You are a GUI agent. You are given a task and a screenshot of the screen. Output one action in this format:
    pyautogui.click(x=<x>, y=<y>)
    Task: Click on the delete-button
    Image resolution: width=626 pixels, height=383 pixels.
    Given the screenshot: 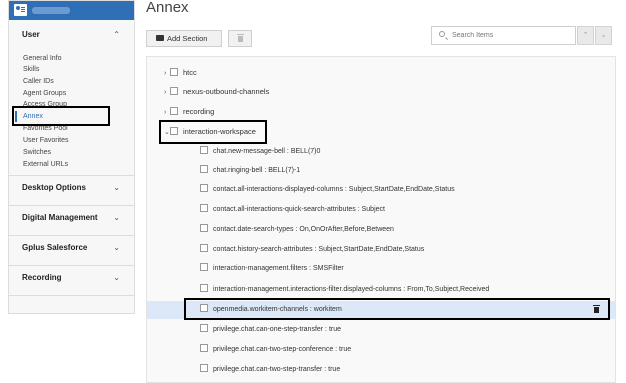 What is the action you would take?
    pyautogui.click(x=240, y=38)
    